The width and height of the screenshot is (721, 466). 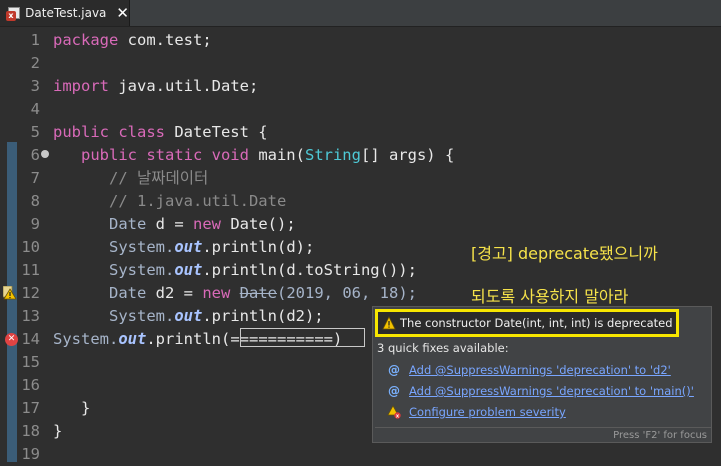 I want to click on line-number: 19, so click(x=30, y=454).